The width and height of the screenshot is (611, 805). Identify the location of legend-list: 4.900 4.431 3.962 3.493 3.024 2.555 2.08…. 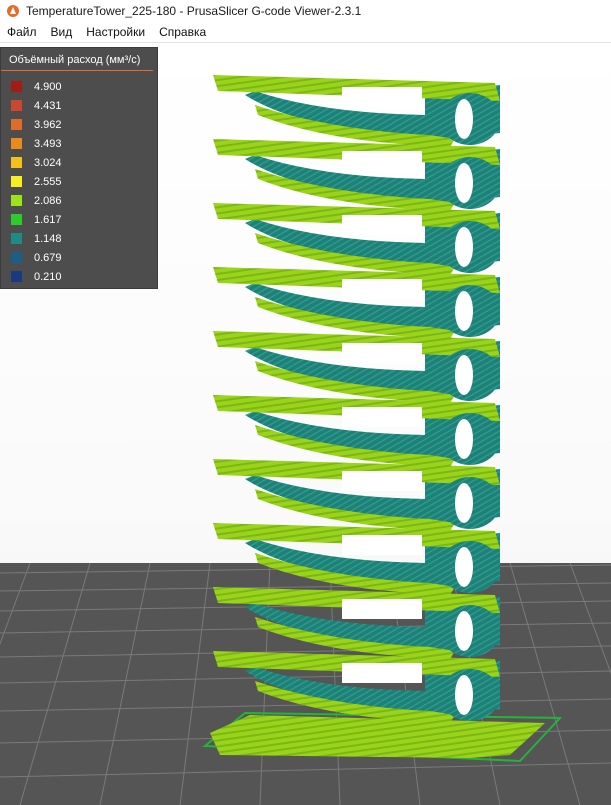
(79, 181).